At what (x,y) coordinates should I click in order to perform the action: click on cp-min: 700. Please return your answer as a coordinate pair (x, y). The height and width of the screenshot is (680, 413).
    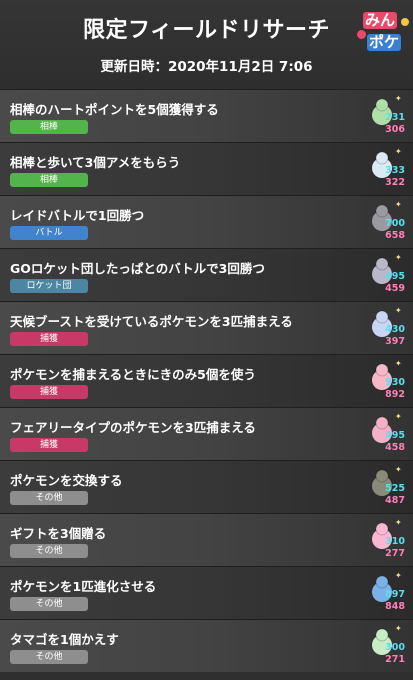
    Looking at the image, I should click on (395, 223).